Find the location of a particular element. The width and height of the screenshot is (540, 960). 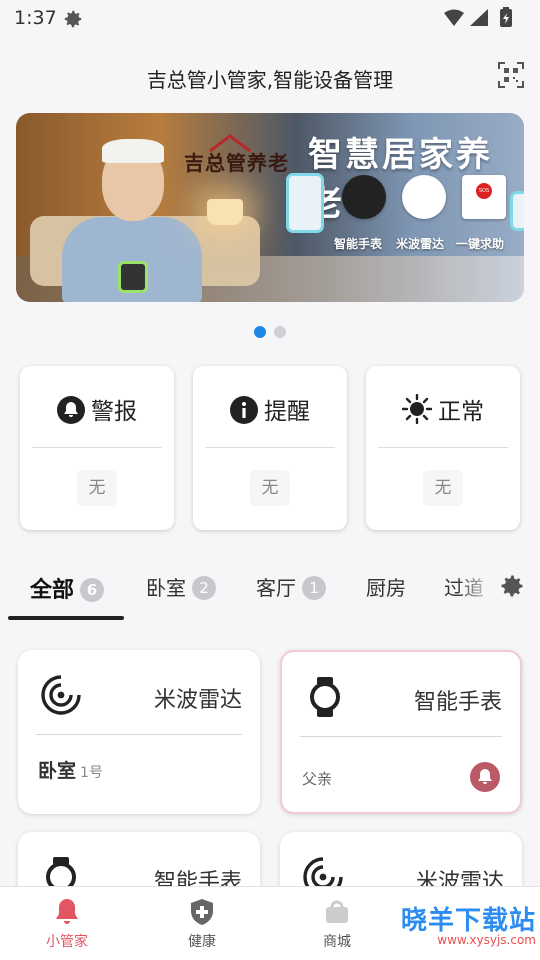

tab-count-badge: 6 is located at coordinates (92, 590).